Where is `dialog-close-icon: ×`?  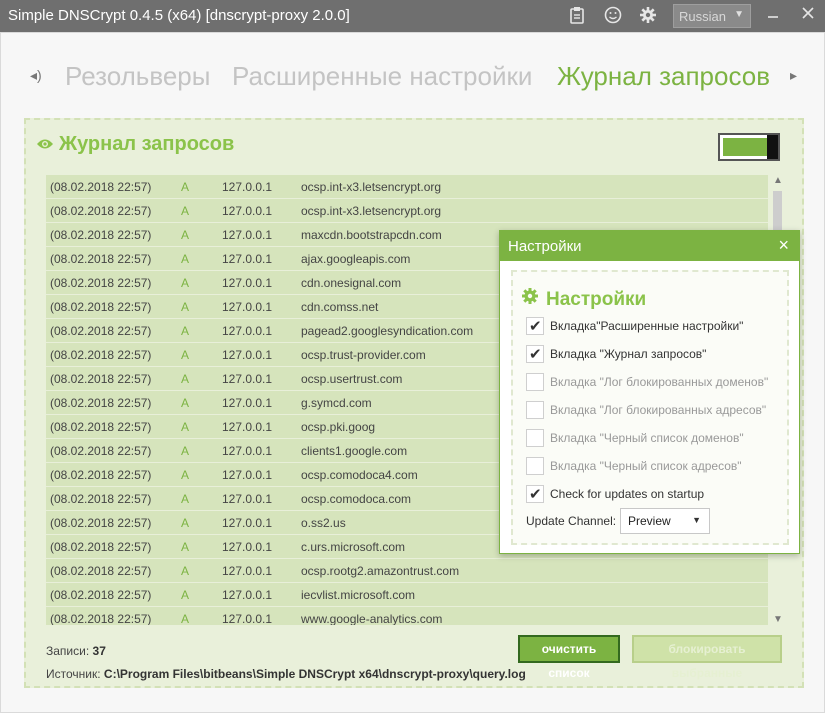
dialog-close-icon: × is located at coordinates (783, 245).